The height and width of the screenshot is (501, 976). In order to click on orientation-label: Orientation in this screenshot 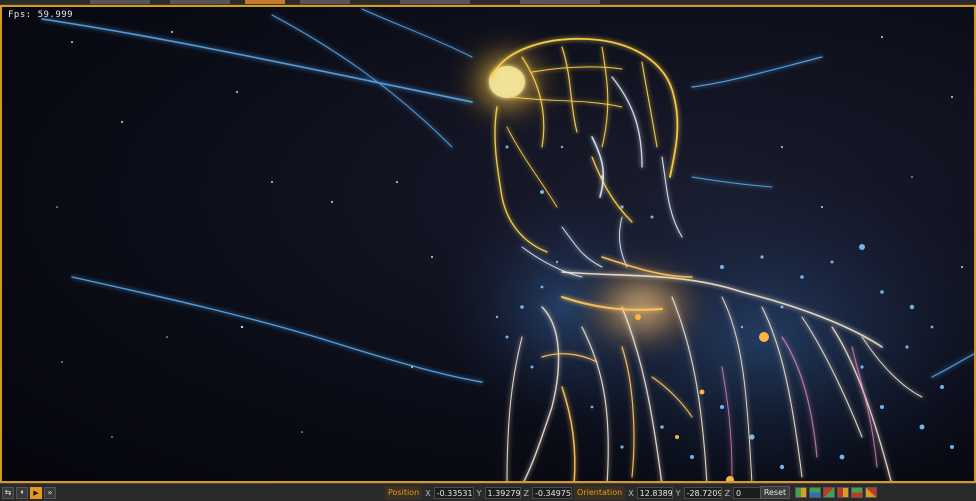, I will do `click(600, 493)`.